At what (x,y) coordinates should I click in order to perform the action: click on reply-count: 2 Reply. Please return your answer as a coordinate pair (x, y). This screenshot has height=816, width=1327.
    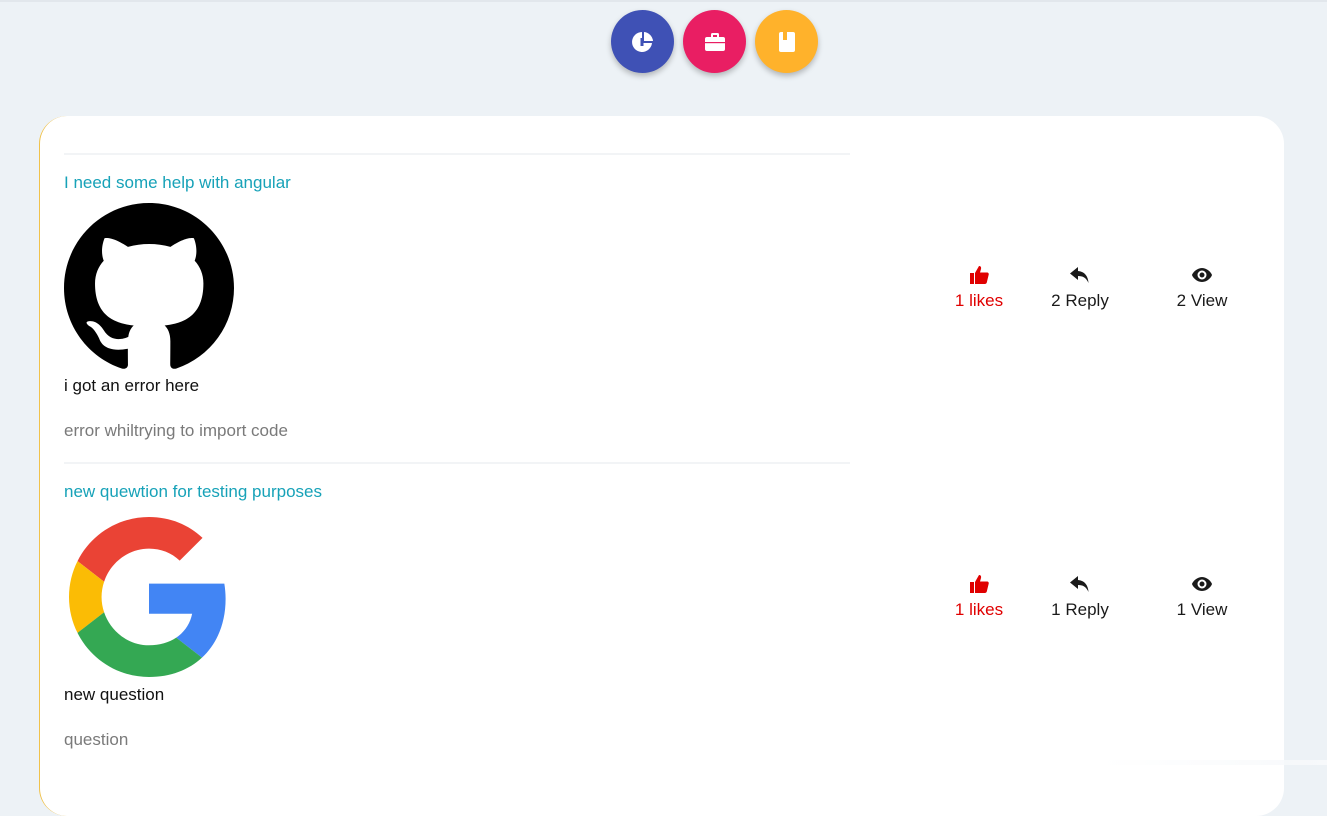
    Looking at the image, I should click on (1080, 300).